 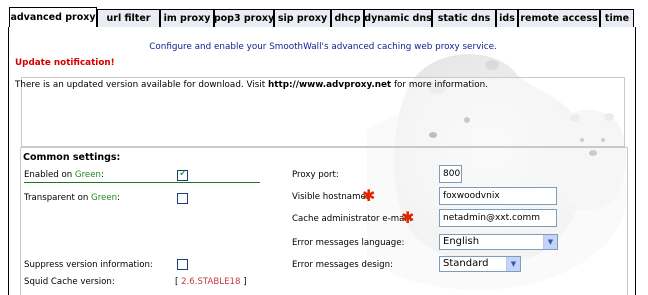 I want to click on tab-label: remote access, so click(x=559, y=18).